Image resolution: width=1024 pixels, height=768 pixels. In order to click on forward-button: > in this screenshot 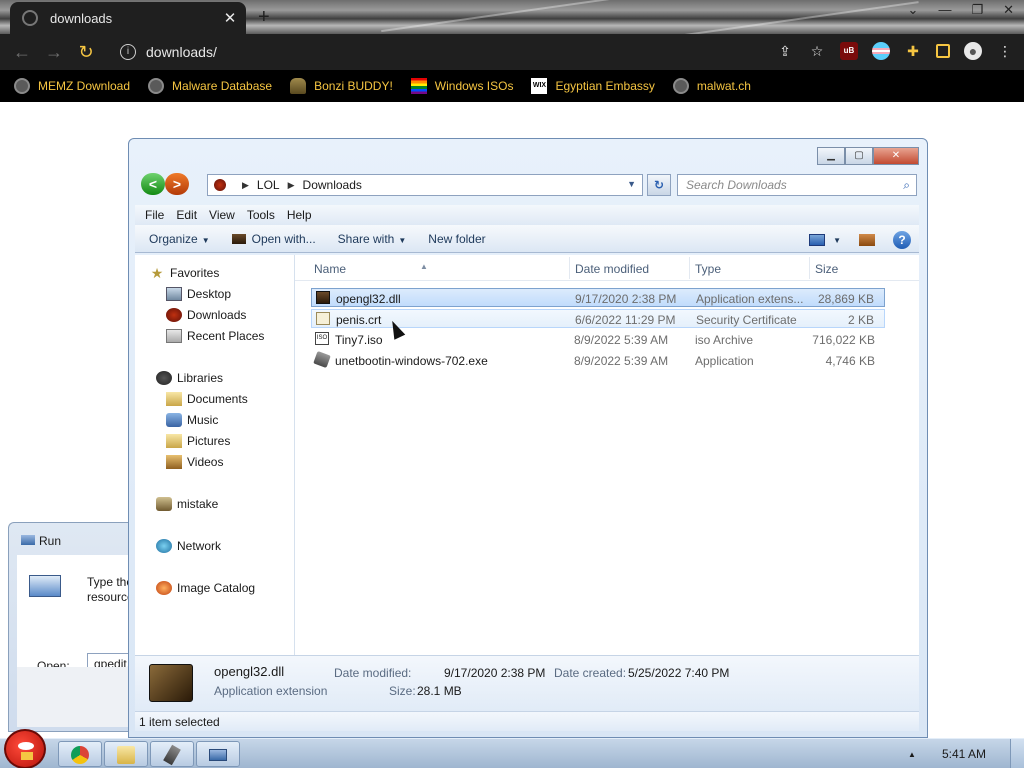, I will do `click(177, 184)`.